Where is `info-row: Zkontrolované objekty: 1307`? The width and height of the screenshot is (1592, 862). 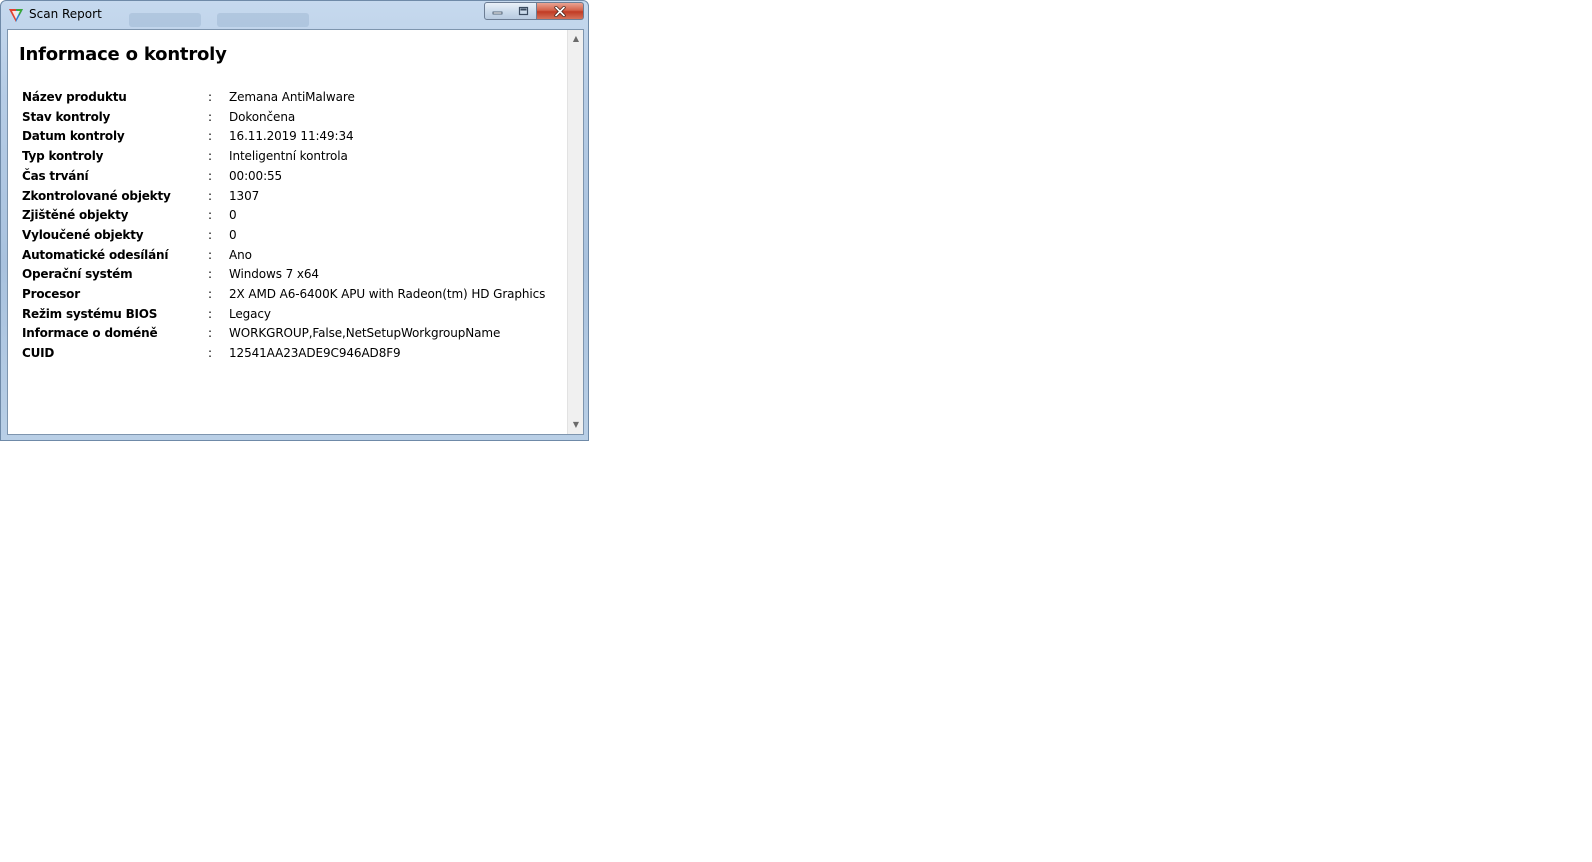 info-row: Zkontrolované objekty: 1307 is located at coordinates (283, 197).